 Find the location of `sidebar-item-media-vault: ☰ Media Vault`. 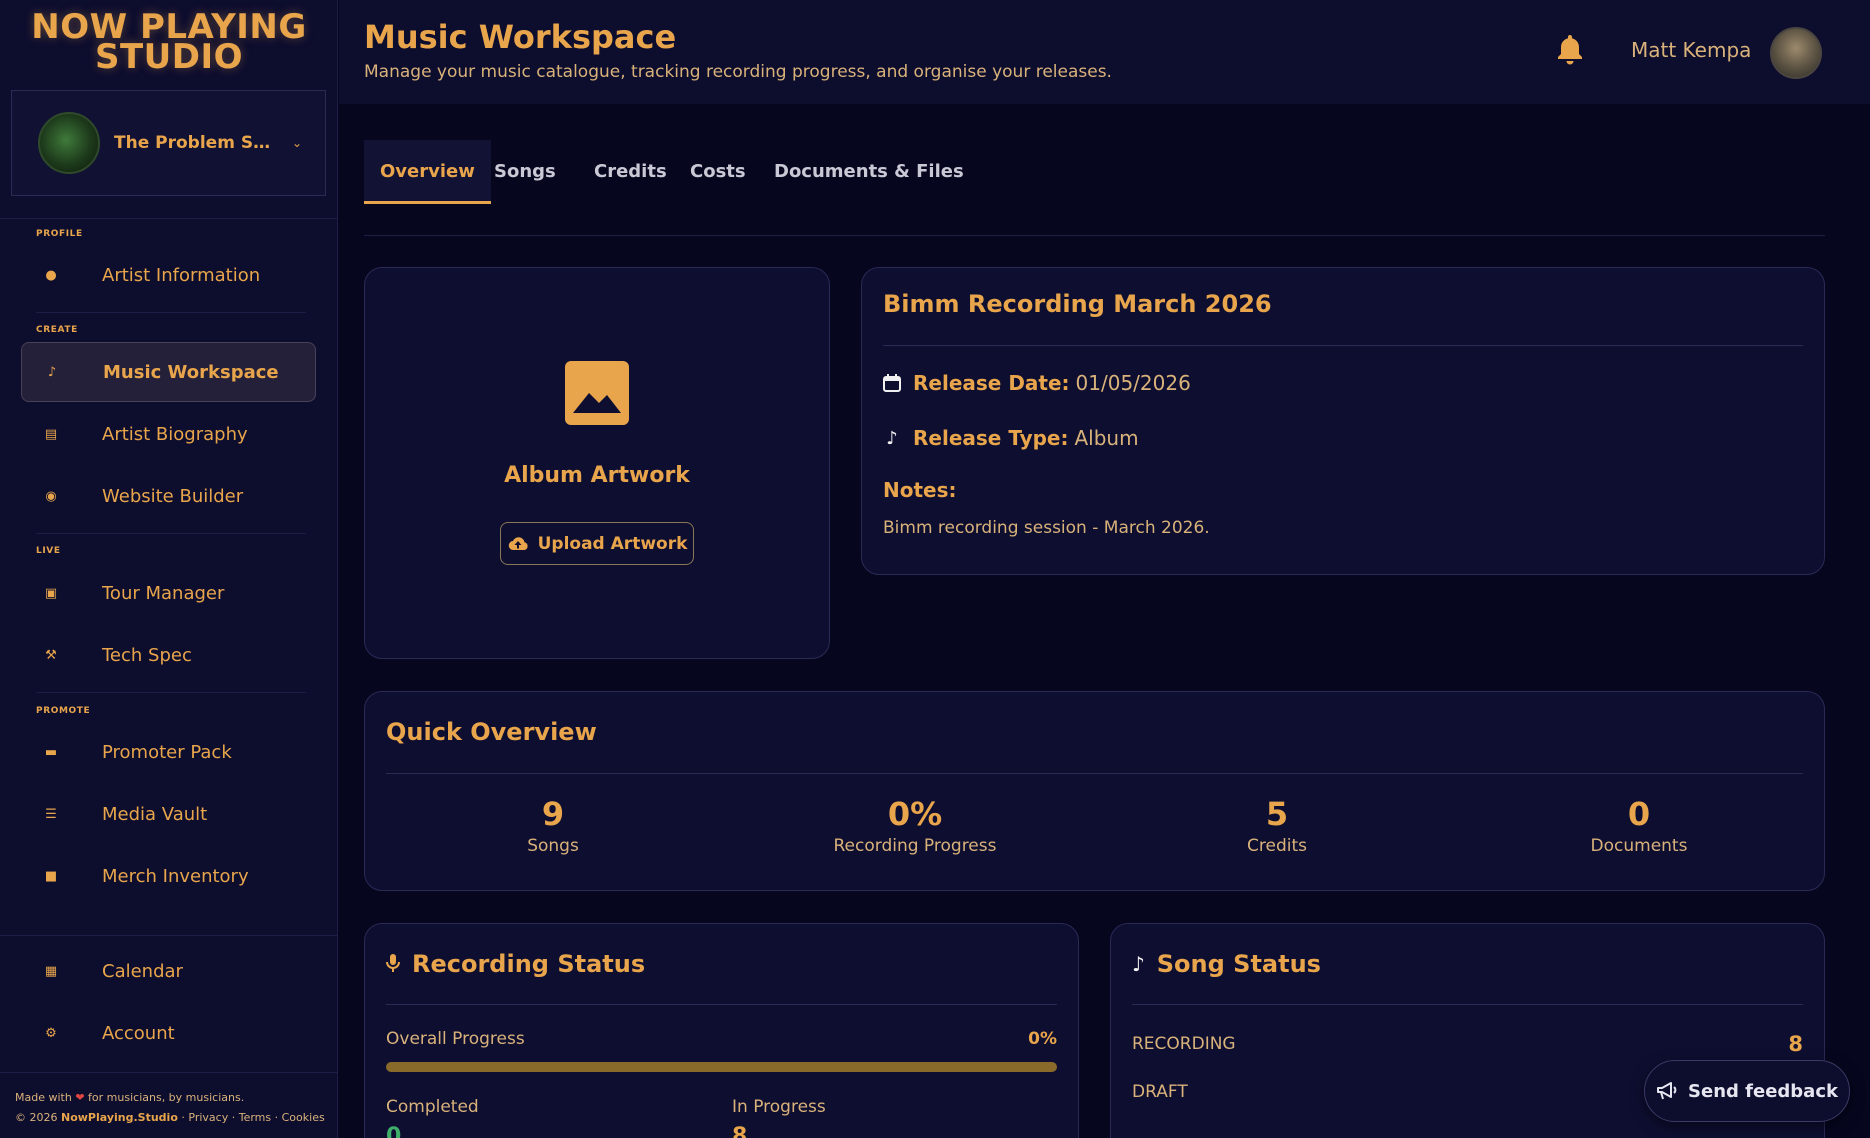

sidebar-item-media-vault: ☰ Media Vault is located at coordinates (168, 814).